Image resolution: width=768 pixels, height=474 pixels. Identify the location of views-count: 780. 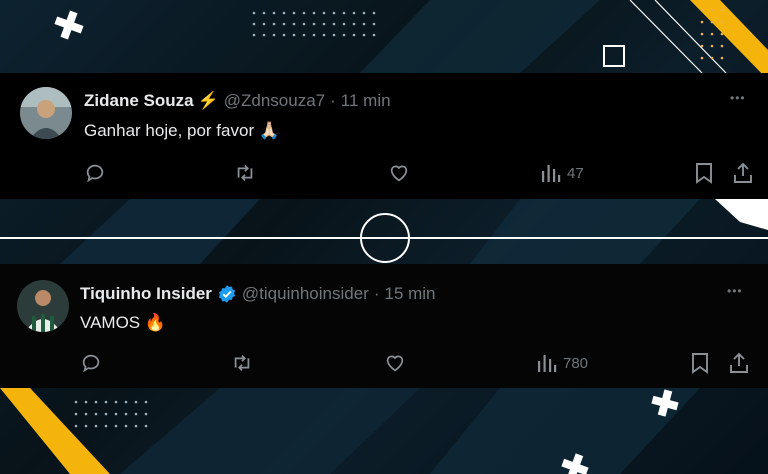
(576, 363).